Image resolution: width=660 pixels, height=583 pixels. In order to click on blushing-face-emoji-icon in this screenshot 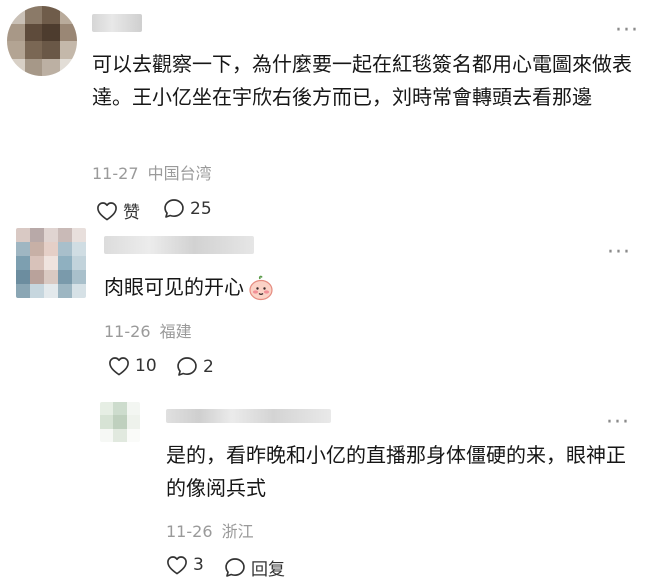, I will do `click(261, 287)`.